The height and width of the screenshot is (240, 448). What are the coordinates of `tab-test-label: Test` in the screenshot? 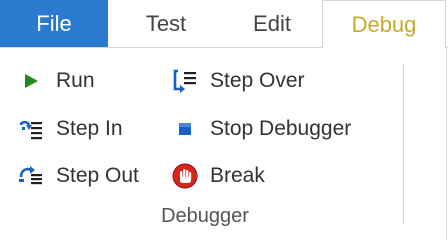 It's located at (166, 23).